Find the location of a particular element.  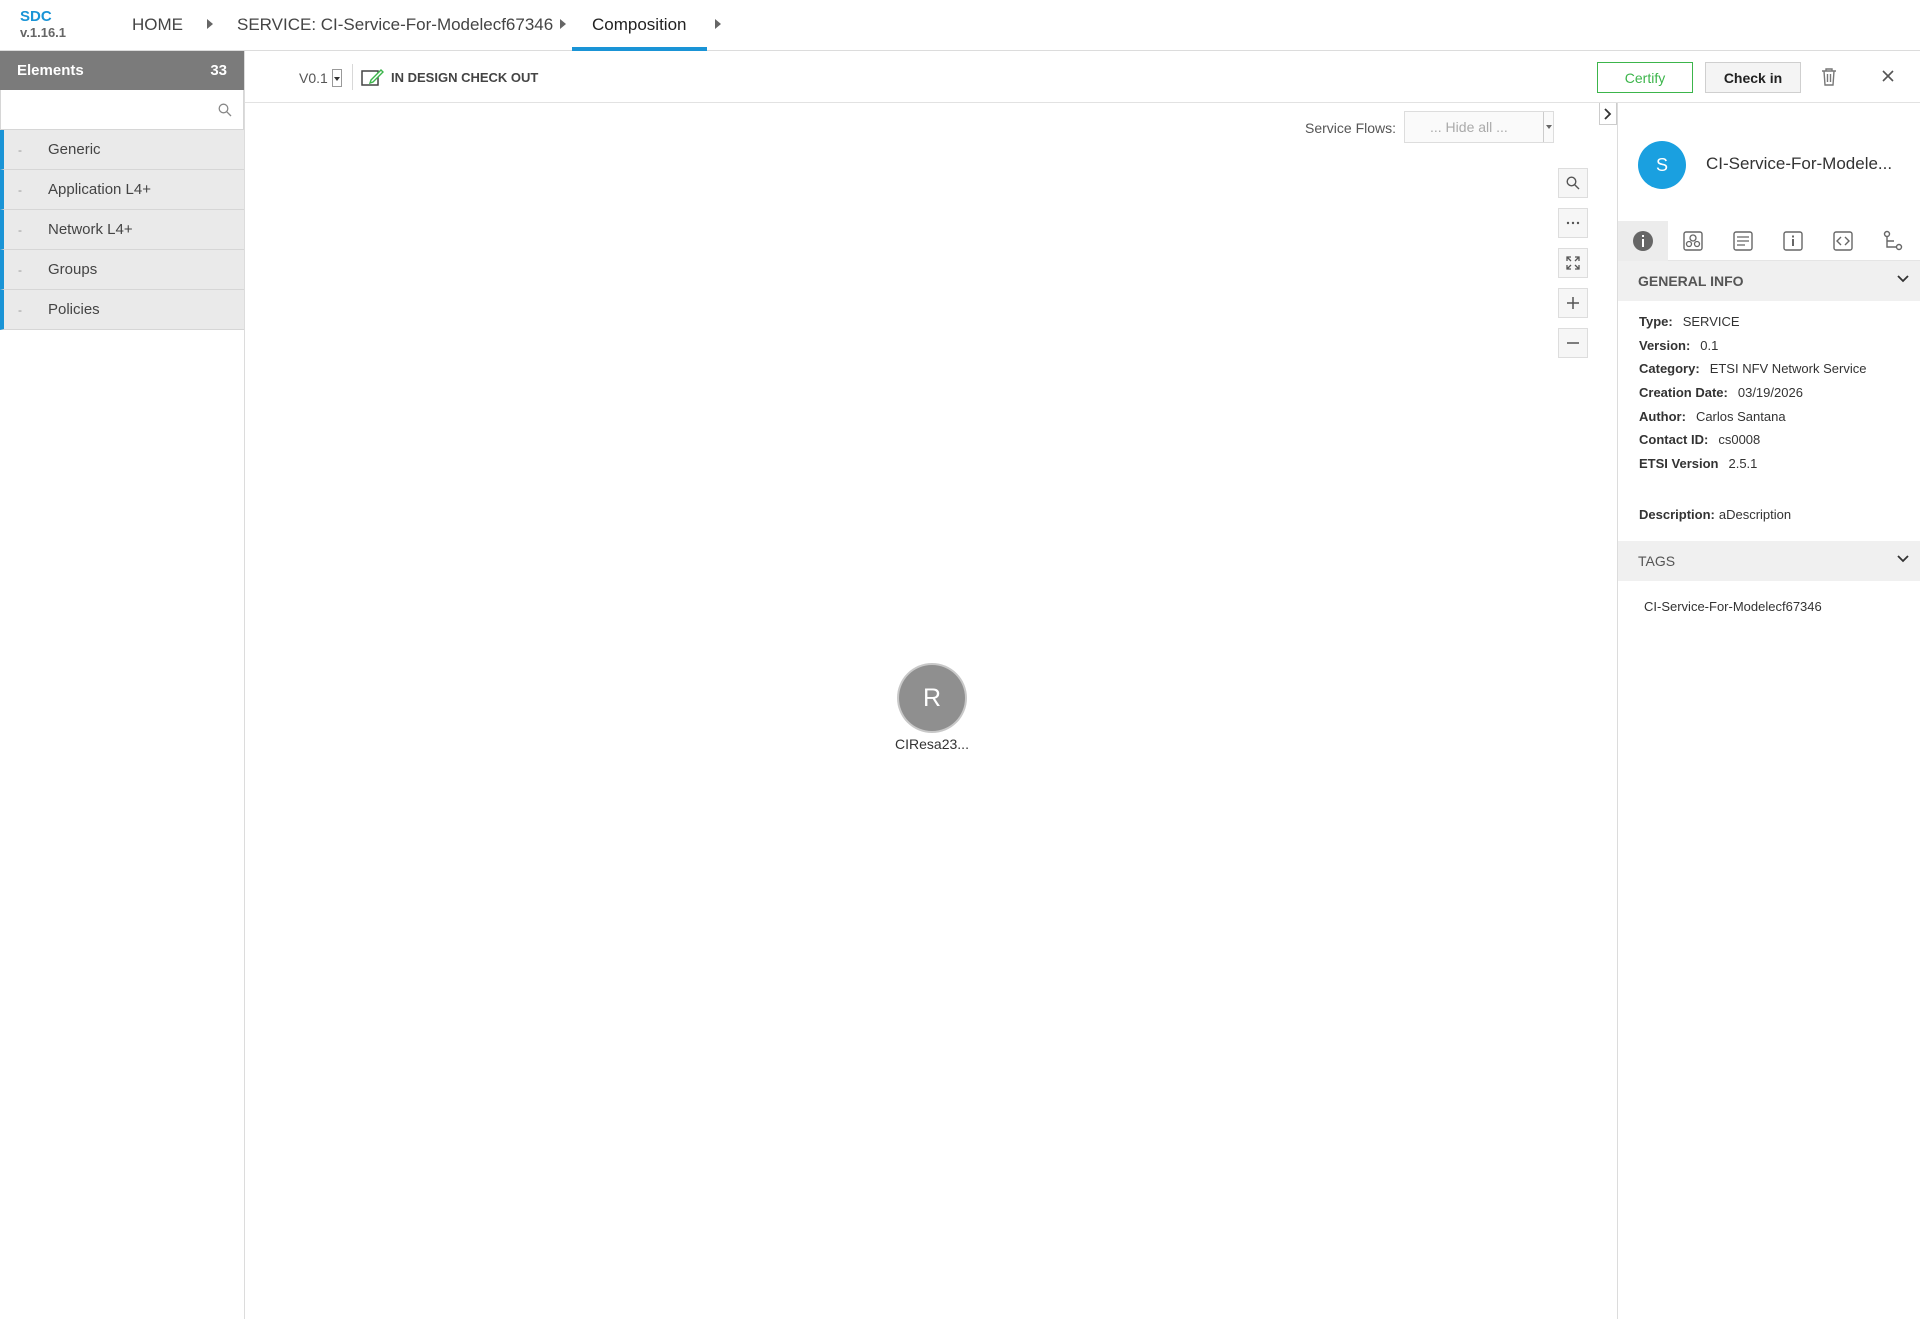

node-initial: R is located at coordinates (932, 697).